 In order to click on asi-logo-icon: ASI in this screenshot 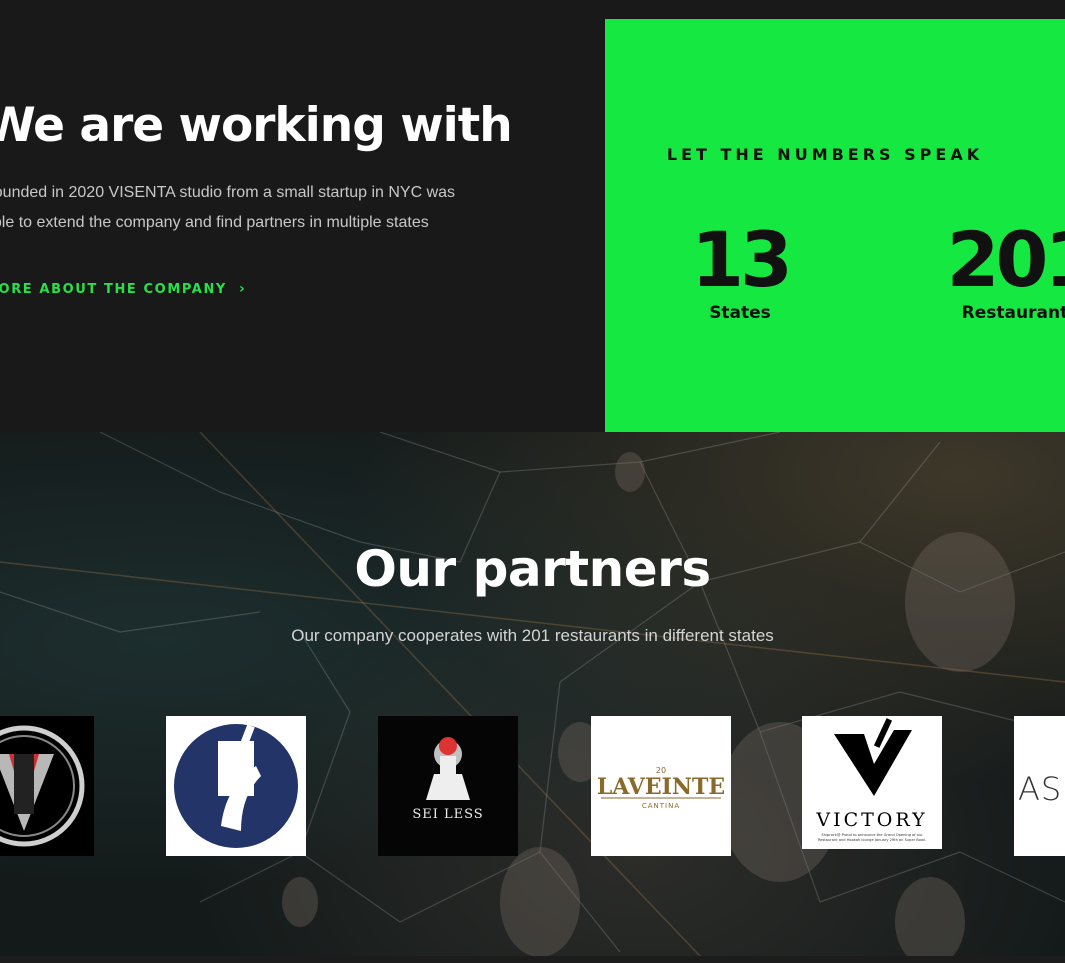, I will do `click(1041, 789)`.